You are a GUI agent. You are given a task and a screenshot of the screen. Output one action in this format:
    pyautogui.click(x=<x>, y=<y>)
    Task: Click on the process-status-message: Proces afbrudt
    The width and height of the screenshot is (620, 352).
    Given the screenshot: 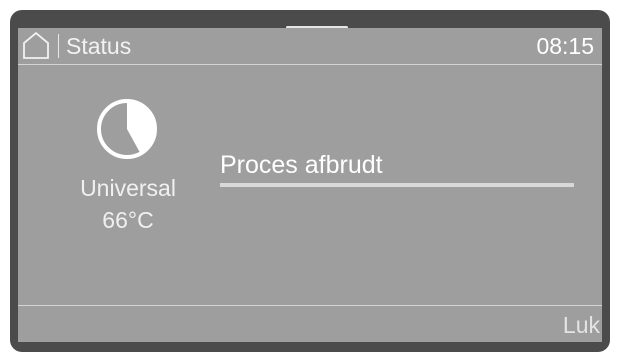 What is the action you would take?
    pyautogui.click(x=301, y=165)
    